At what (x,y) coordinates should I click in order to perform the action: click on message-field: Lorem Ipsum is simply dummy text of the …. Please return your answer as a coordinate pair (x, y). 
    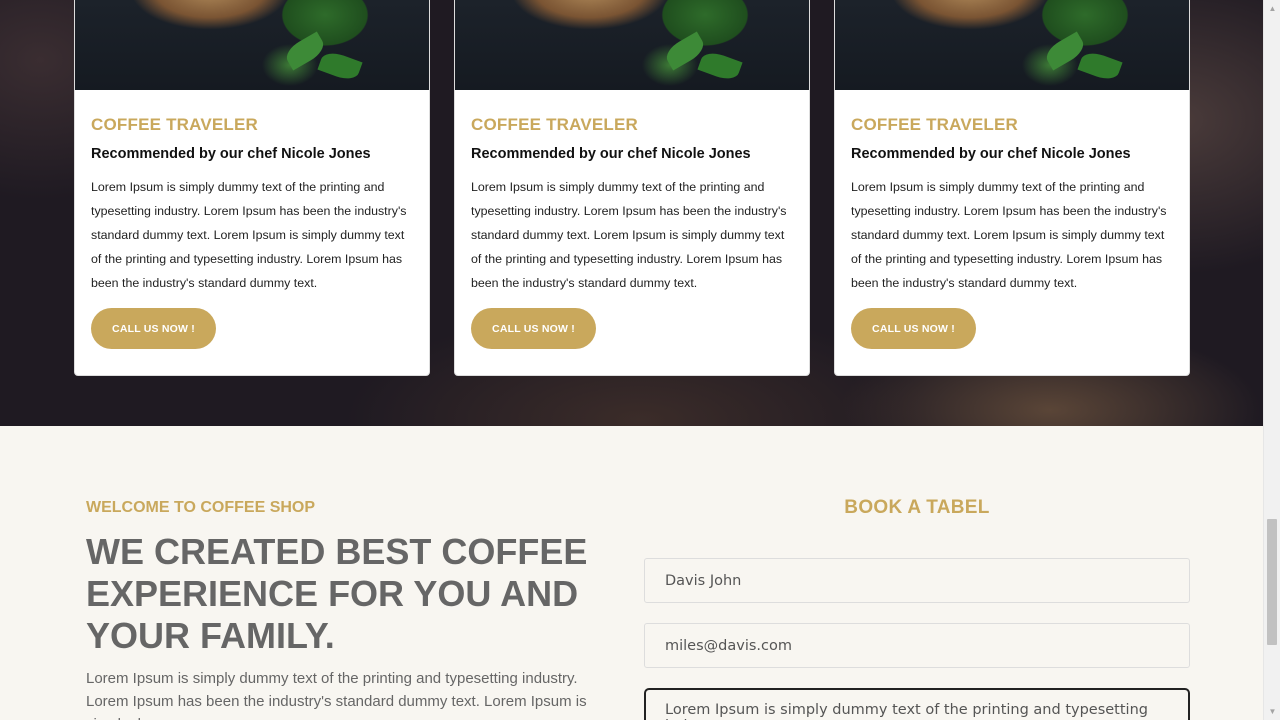
    Looking at the image, I should click on (917, 704).